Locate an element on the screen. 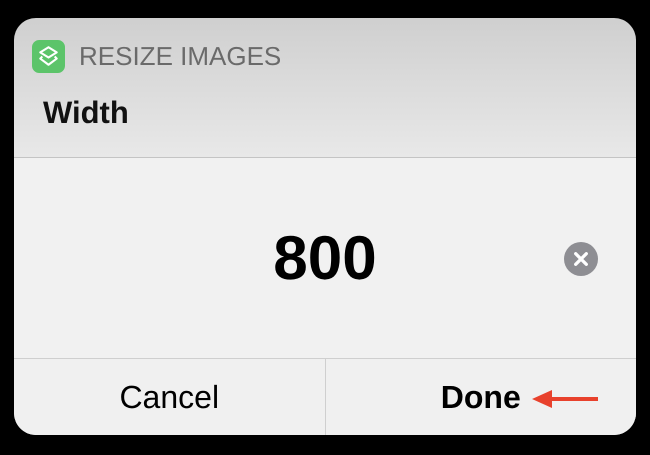 The image size is (650, 455). clear-icon is located at coordinates (581, 259).